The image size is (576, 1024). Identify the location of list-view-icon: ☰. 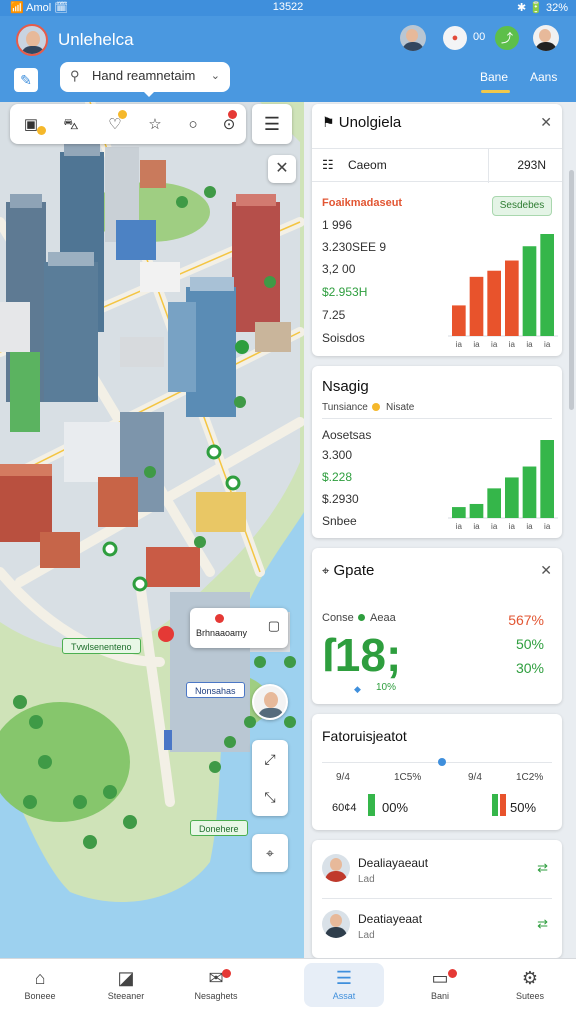
(272, 124).